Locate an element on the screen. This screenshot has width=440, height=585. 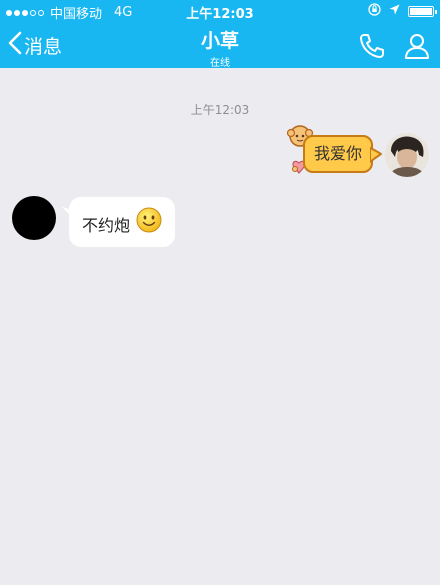
status-right is located at coordinates (402, 11).